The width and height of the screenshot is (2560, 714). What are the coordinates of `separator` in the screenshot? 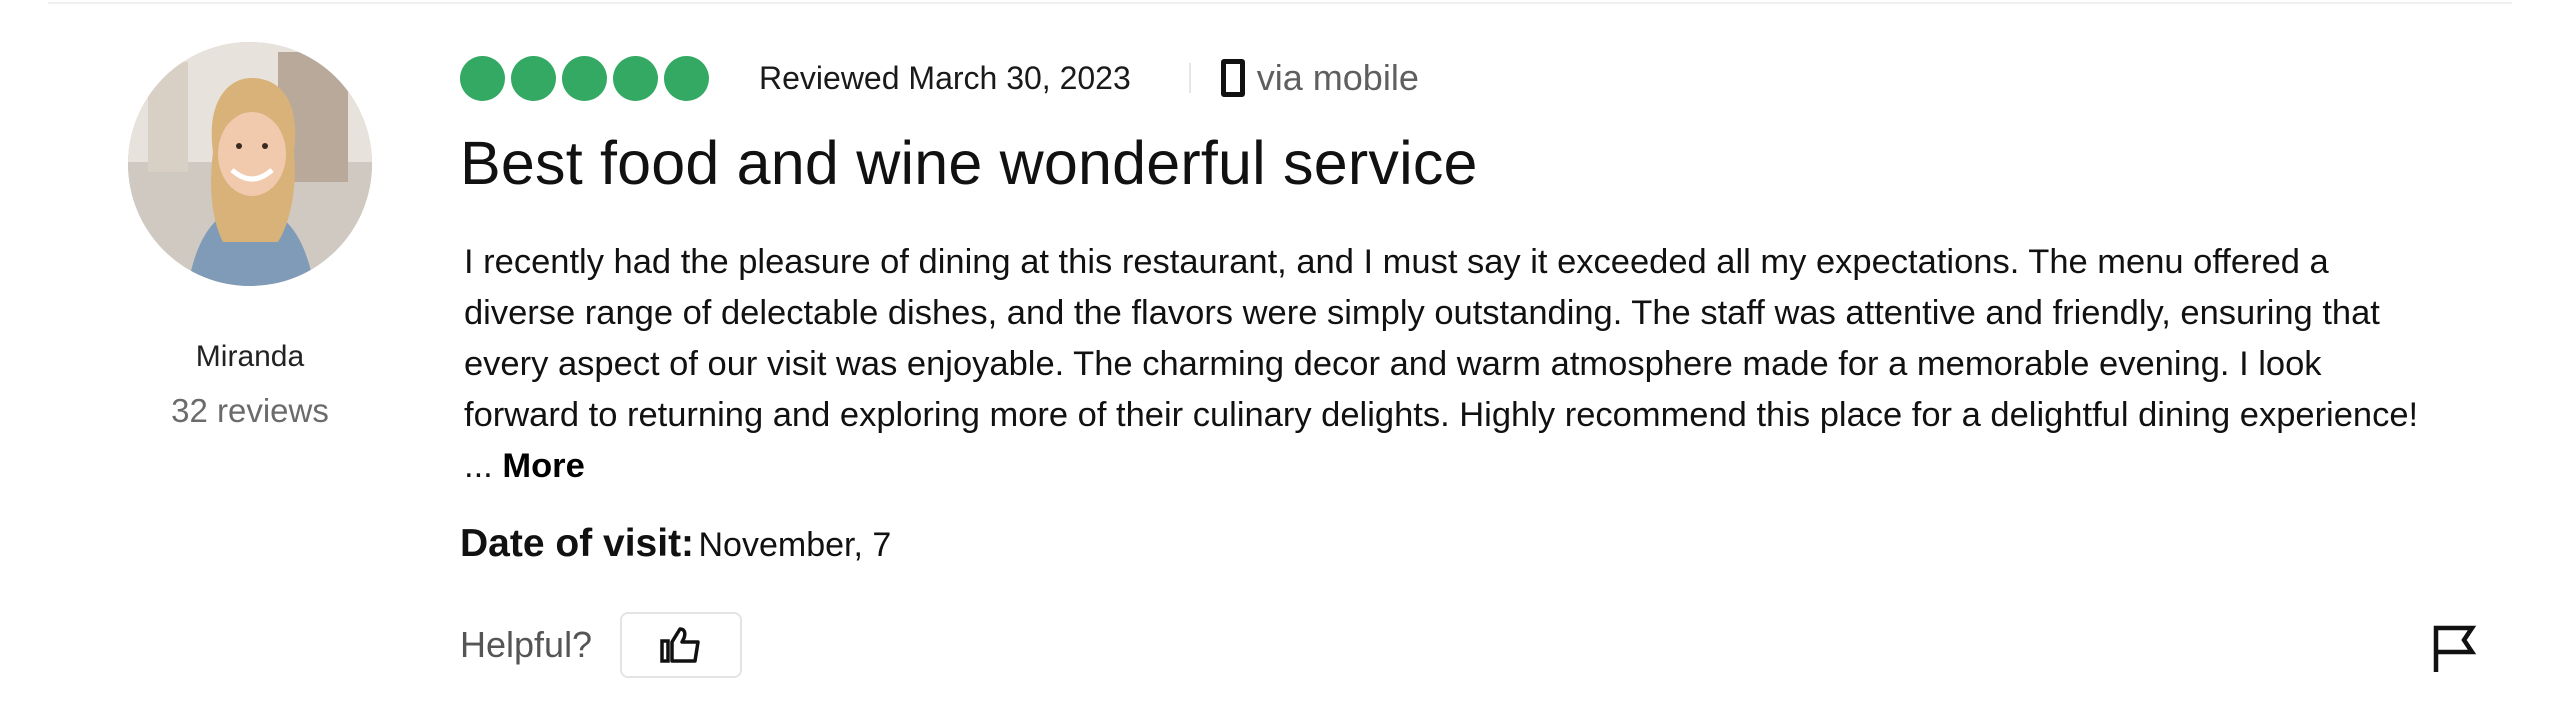 It's located at (1189, 78).